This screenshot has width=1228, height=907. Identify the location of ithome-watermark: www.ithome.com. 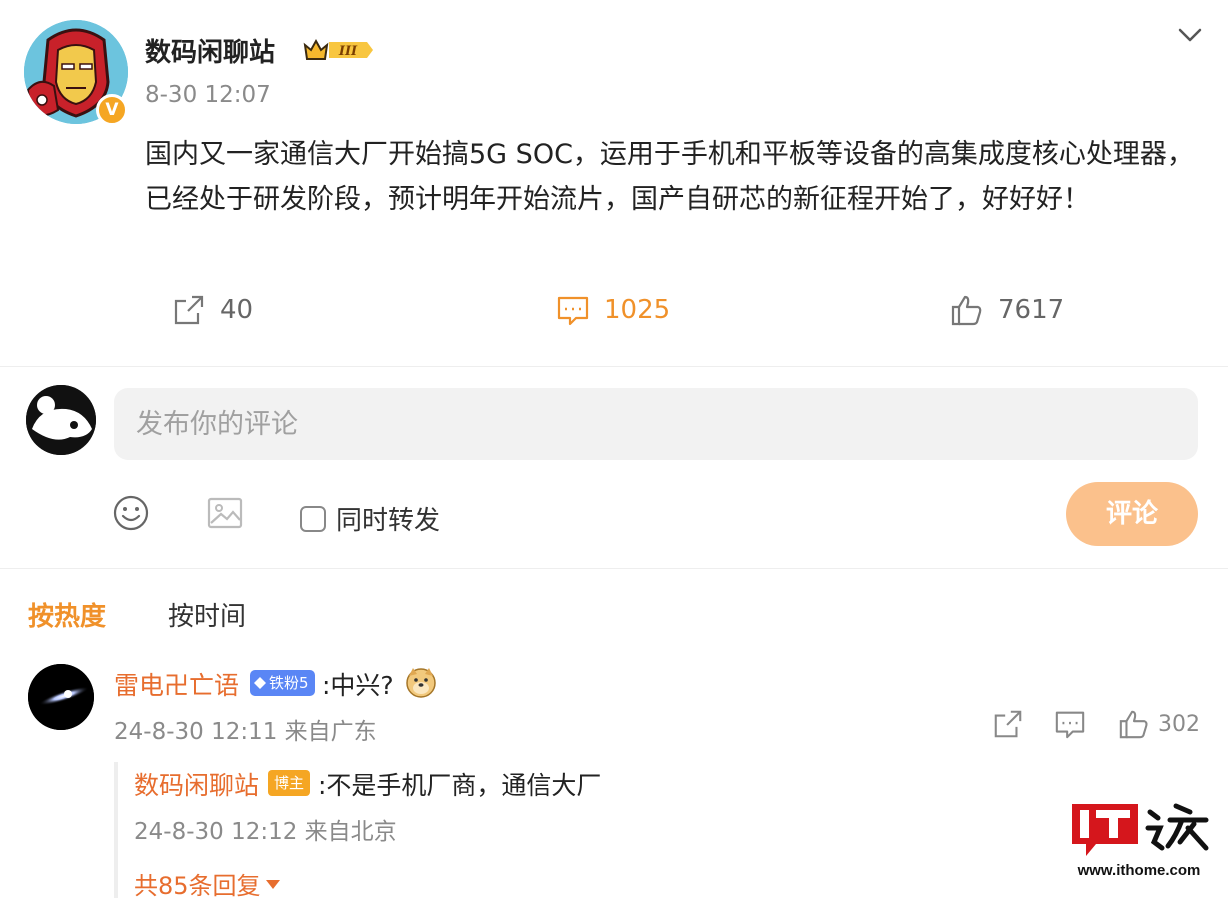
(1139, 843).